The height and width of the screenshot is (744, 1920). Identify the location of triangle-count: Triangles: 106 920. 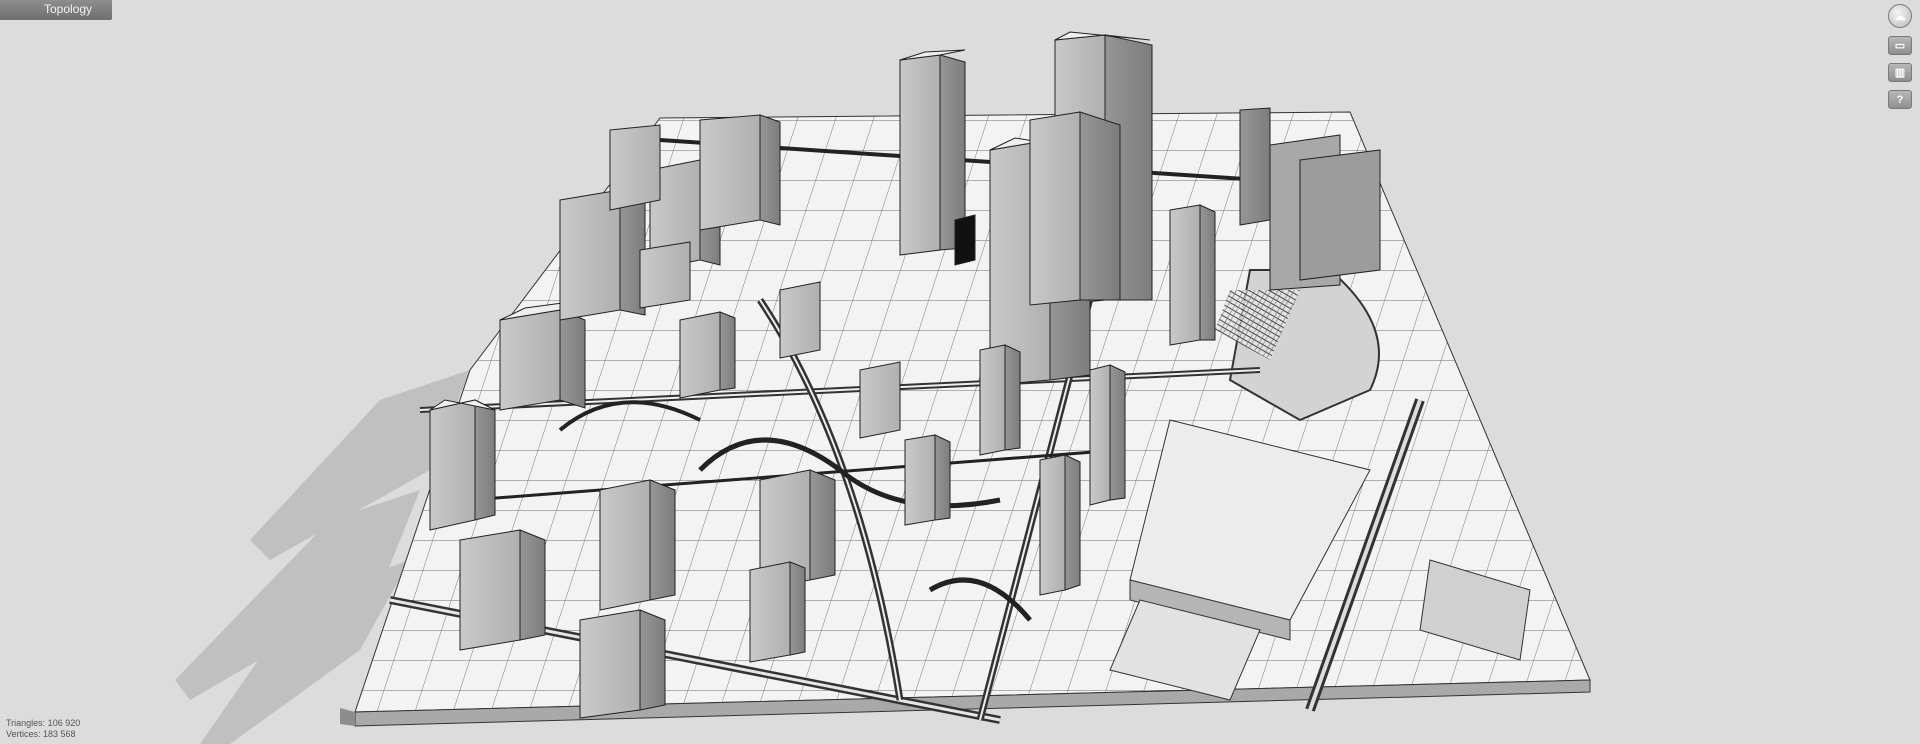
(43, 723).